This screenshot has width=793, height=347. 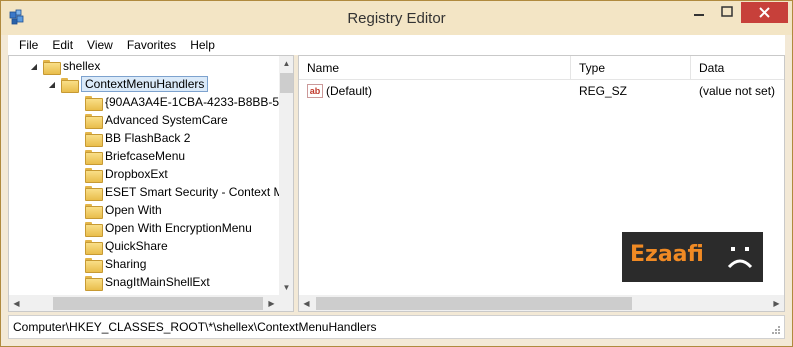 I want to click on title-bar: Registry Editor, so click(x=396, y=18).